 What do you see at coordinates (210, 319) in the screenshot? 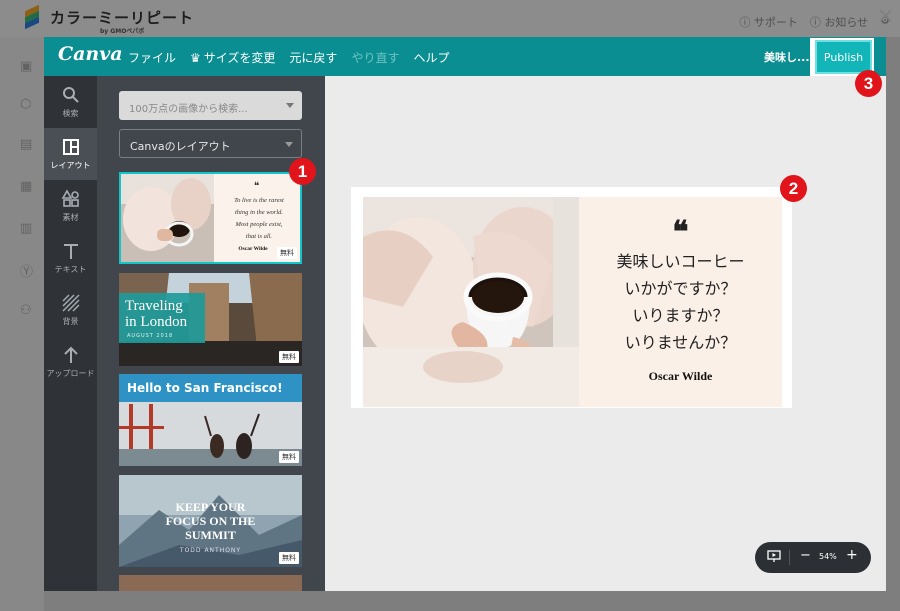
I see `layout-thumb-london: Traveling in London AUGUST 2018 無料` at bounding box center [210, 319].